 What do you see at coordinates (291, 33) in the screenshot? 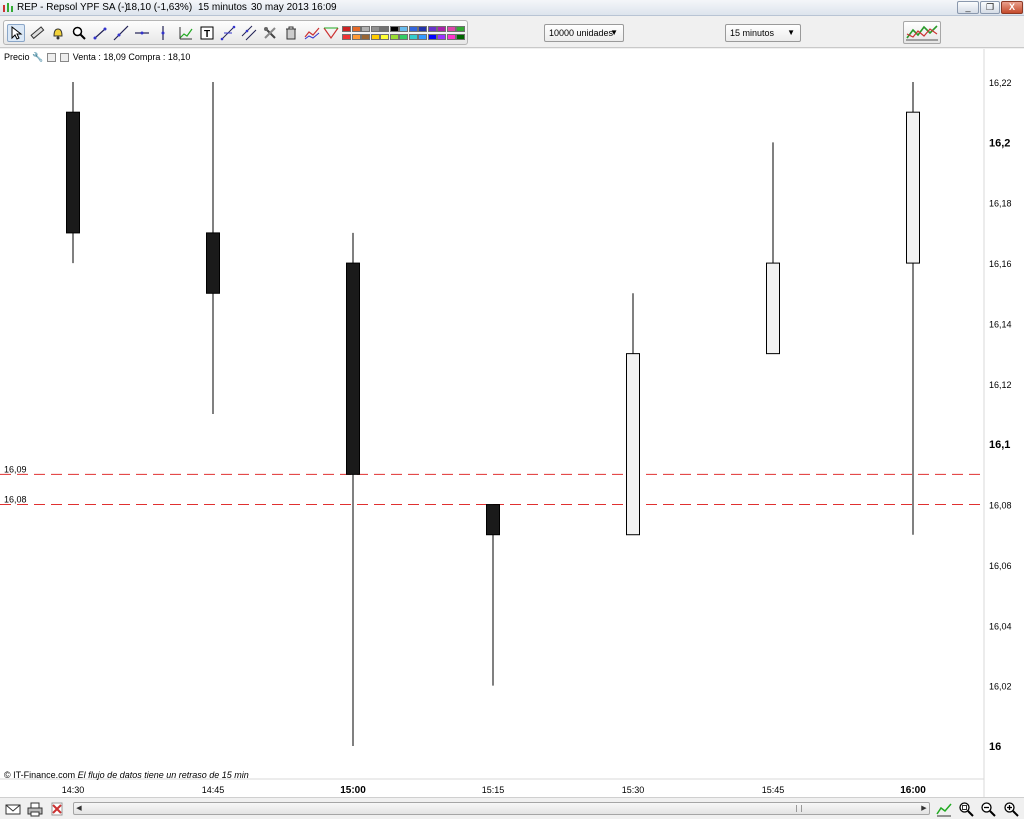
I see `trash-icon` at bounding box center [291, 33].